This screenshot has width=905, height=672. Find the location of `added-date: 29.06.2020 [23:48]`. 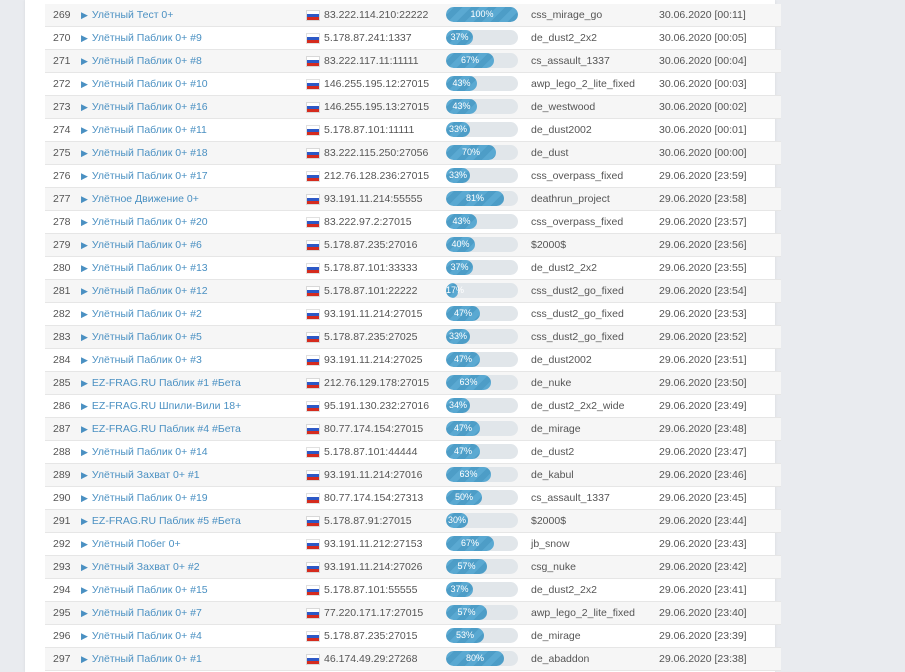

added-date: 29.06.2020 [23:48] is located at coordinates (703, 429).